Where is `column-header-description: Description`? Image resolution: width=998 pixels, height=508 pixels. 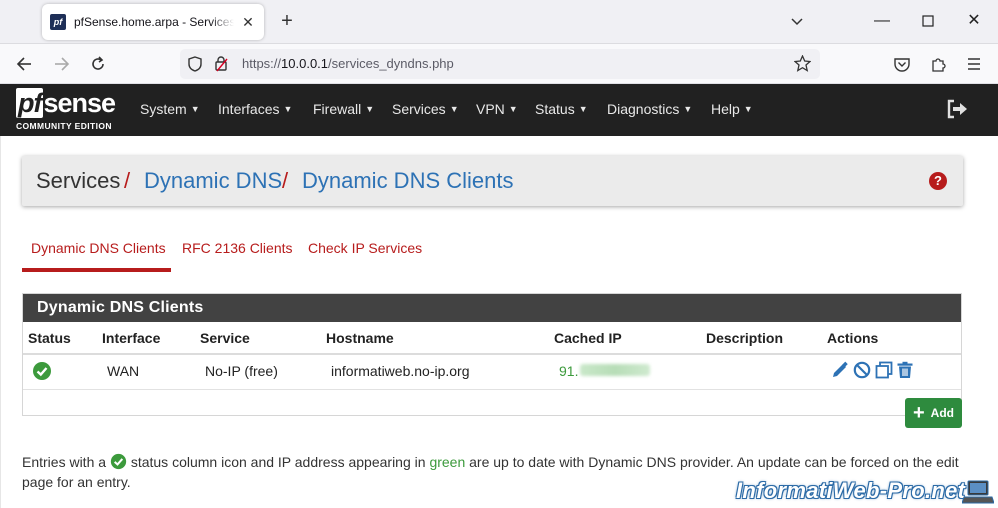
column-header-description: Description is located at coordinates (745, 338).